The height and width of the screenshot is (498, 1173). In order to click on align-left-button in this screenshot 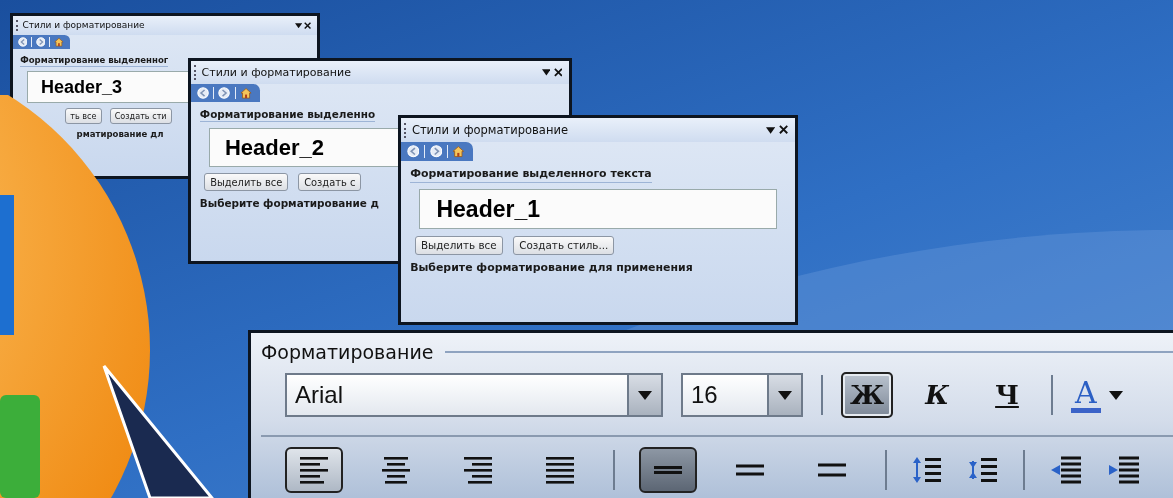, I will do `click(314, 470)`.